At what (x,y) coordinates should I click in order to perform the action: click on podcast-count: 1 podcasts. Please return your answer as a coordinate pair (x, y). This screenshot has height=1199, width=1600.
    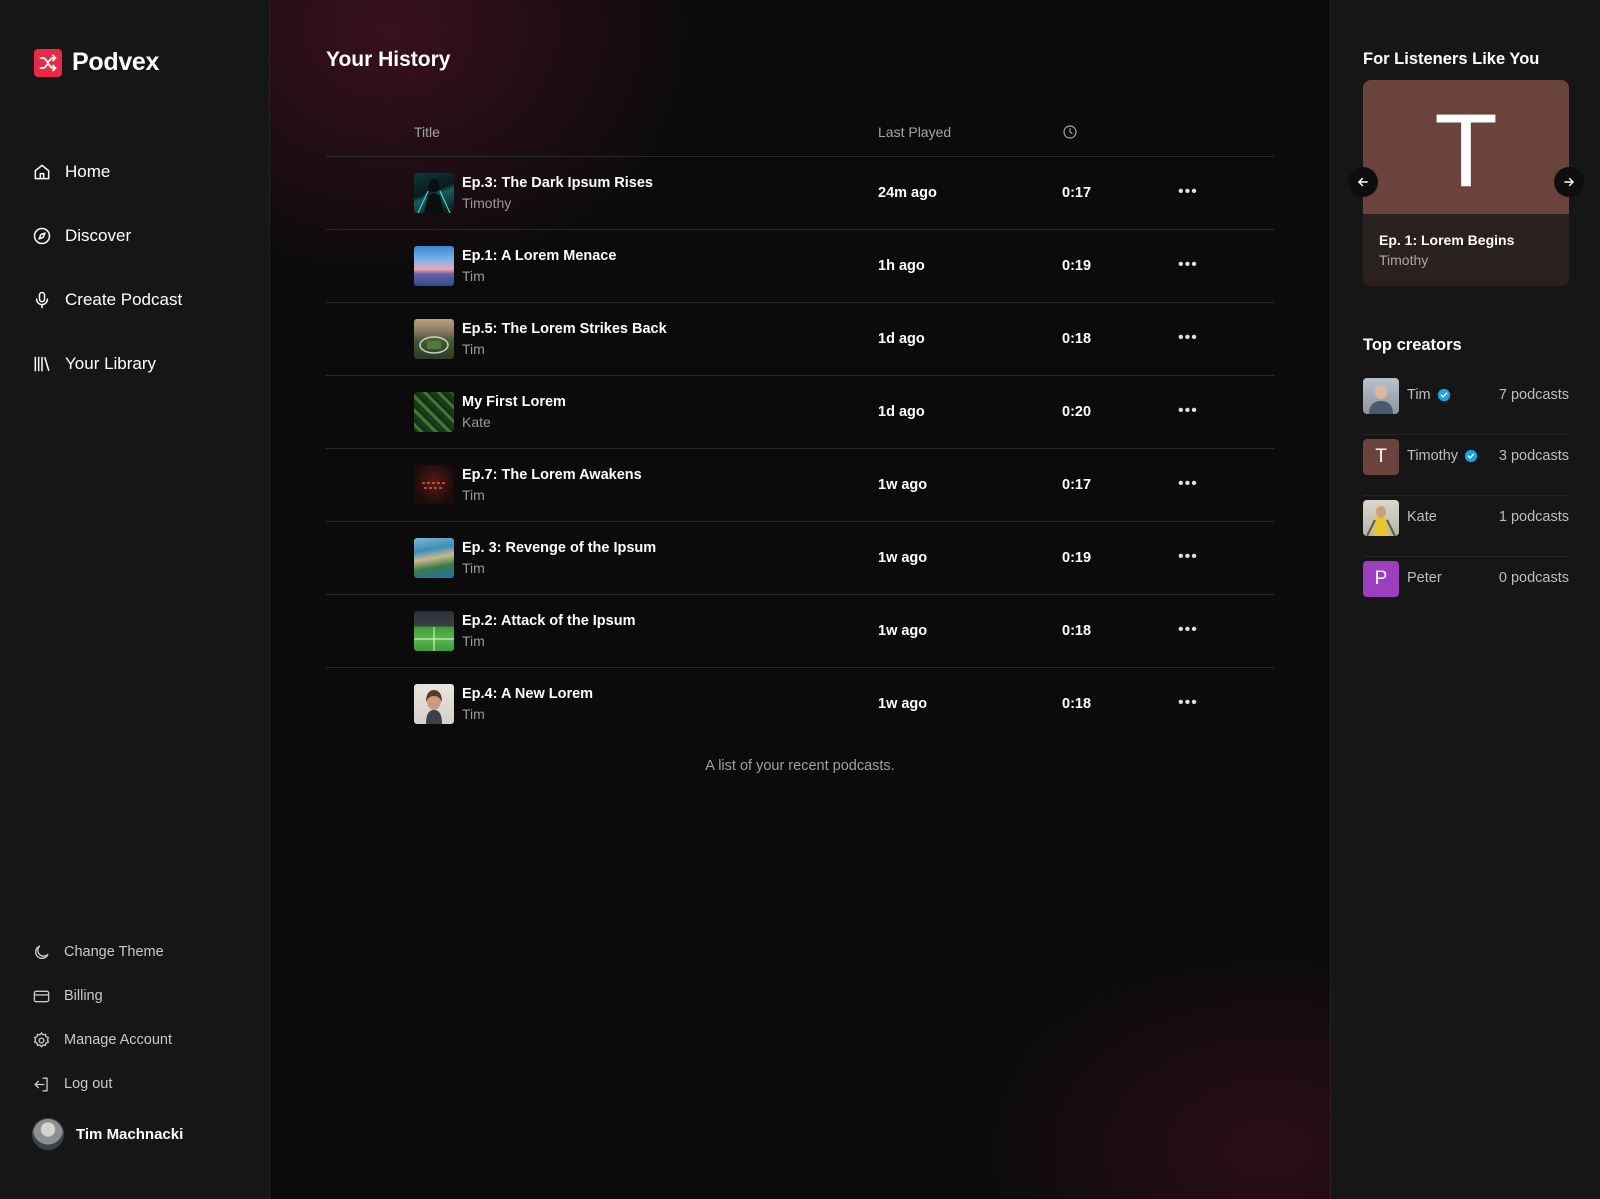
    Looking at the image, I should click on (1533, 517).